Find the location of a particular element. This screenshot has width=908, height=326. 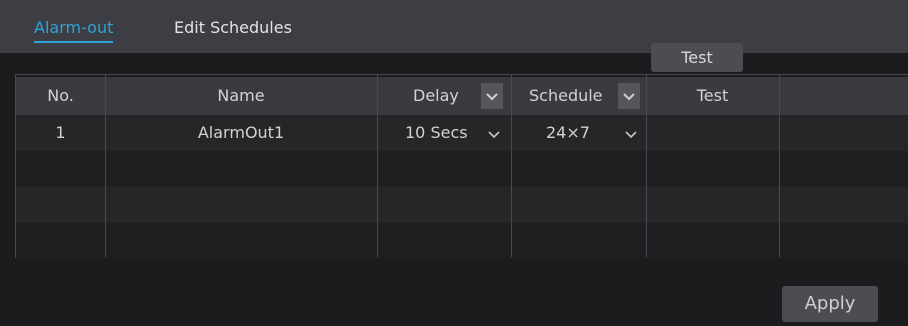

table-row: 1 AlarmOut1 10 Secs 24×7 is located at coordinates (462, 133).